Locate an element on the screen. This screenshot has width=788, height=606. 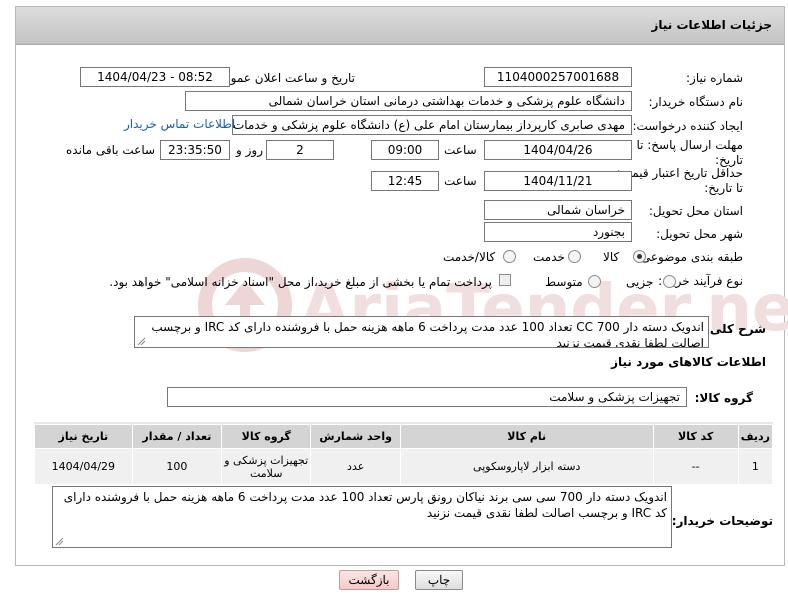
goods-section-title: اطلاعات کالاهای مورد نیاز is located at coordinates (688, 362).